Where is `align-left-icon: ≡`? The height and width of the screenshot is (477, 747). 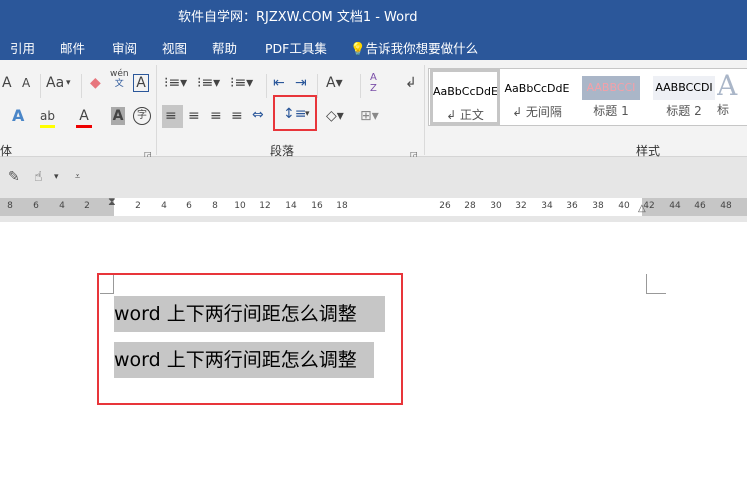 align-left-icon: ≡ is located at coordinates (171, 116).